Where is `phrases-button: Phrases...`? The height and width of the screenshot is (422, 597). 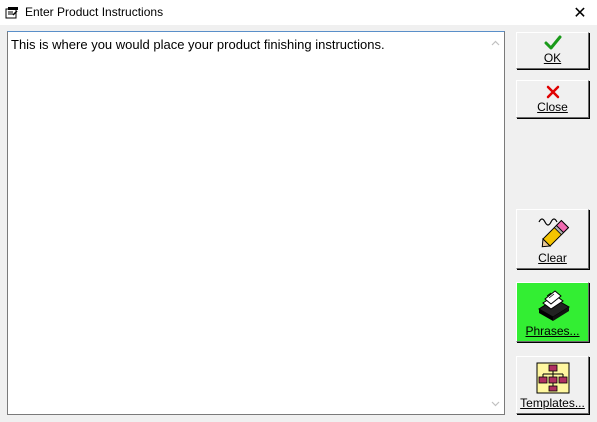 phrases-button: Phrases... is located at coordinates (552, 312).